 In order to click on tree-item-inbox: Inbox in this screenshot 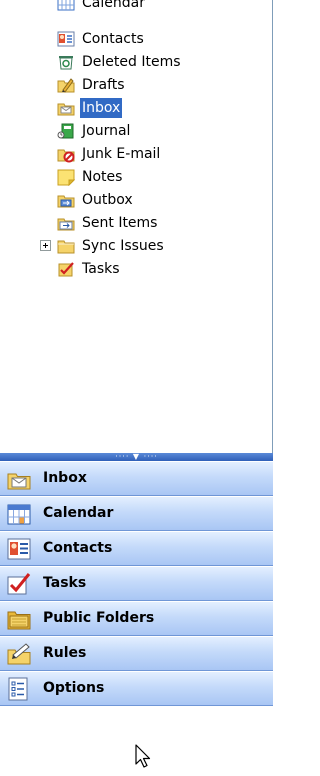, I will do `click(136, 108)`.